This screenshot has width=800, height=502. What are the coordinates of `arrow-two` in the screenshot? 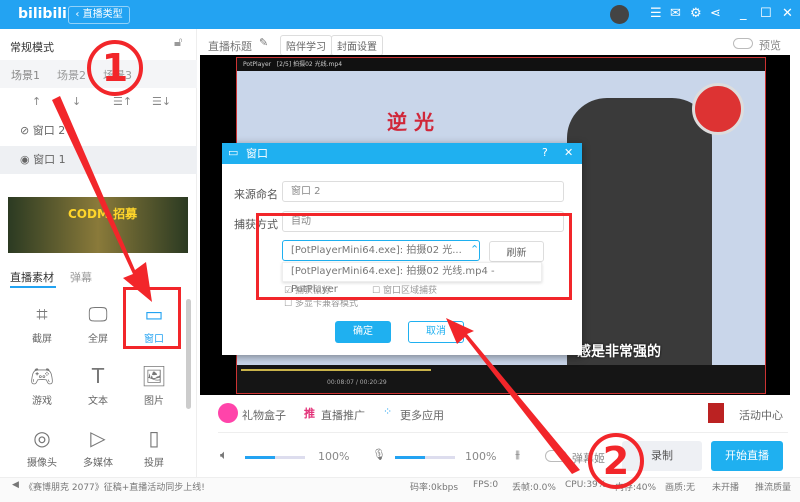 It's located at (513, 396).